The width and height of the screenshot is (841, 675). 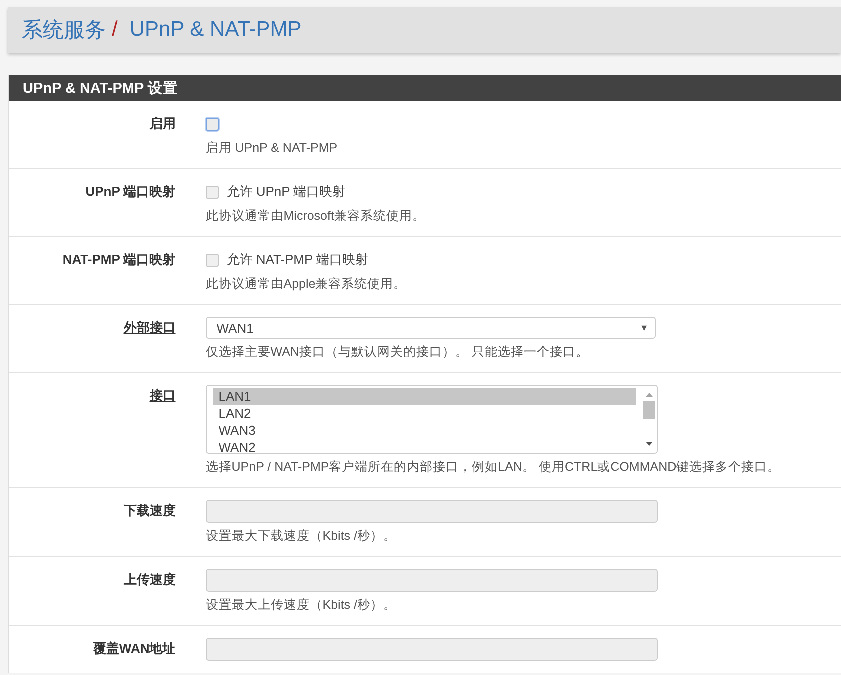 I want to click on list-option: WAN2, so click(x=424, y=447).